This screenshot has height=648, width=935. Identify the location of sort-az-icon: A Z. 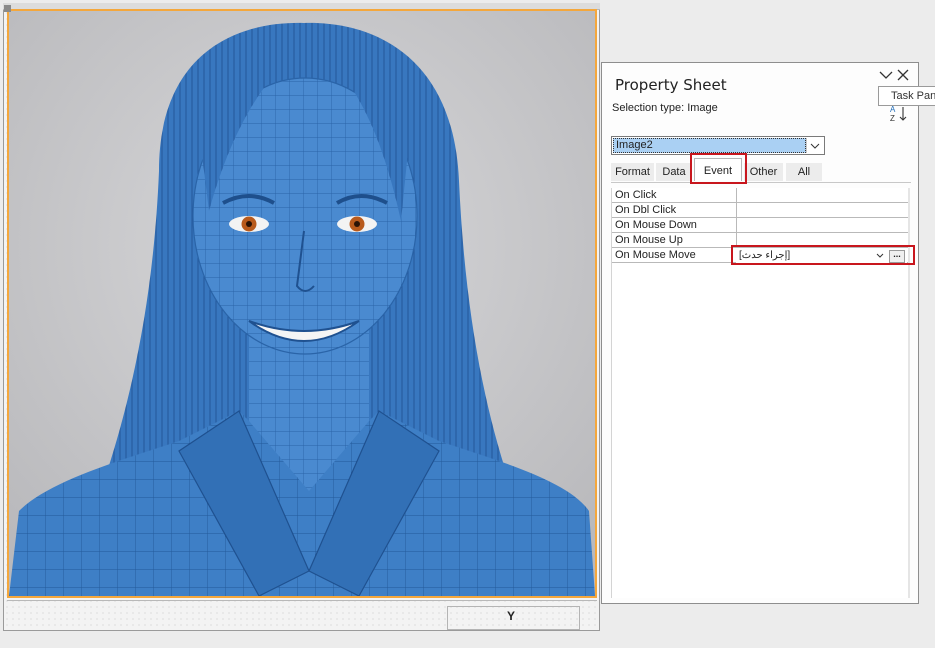
(899, 114).